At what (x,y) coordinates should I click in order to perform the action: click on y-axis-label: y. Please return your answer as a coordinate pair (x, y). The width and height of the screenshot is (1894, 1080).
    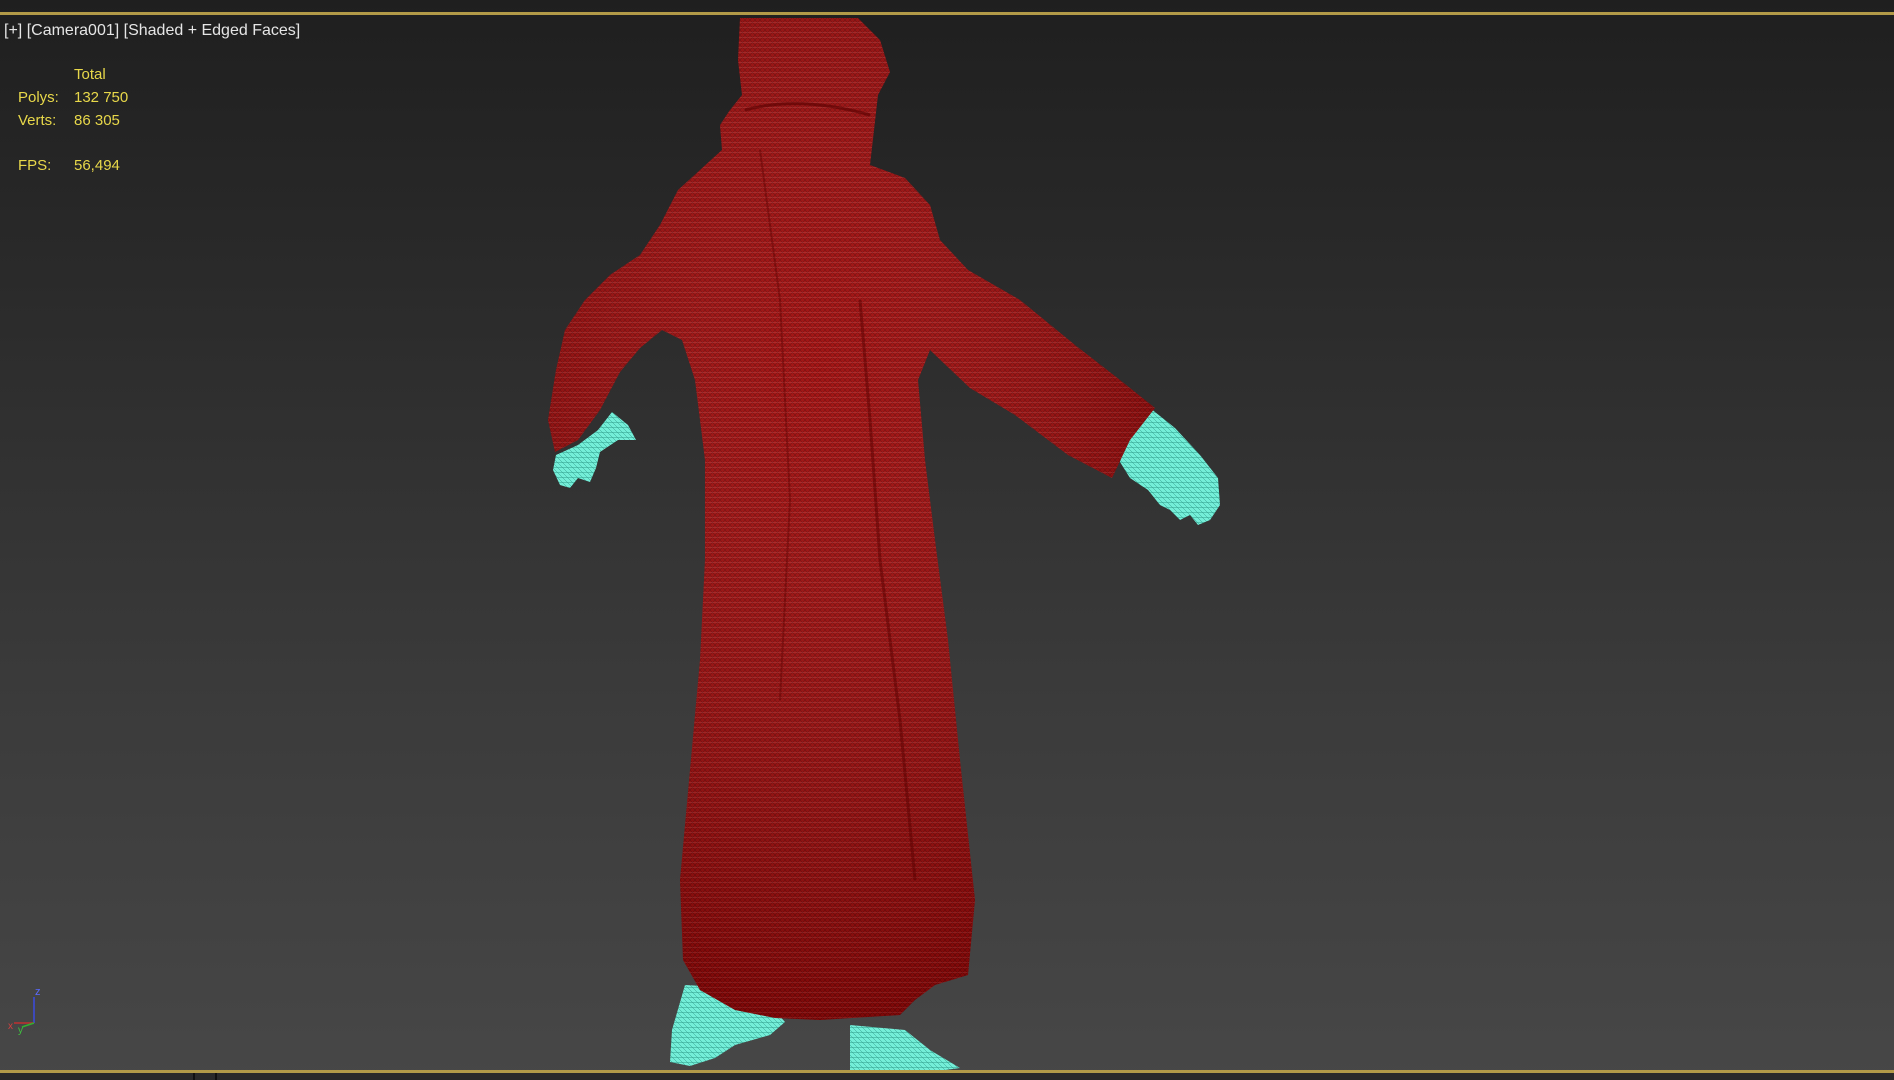
    Looking at the image, I should click on (20, 1030).